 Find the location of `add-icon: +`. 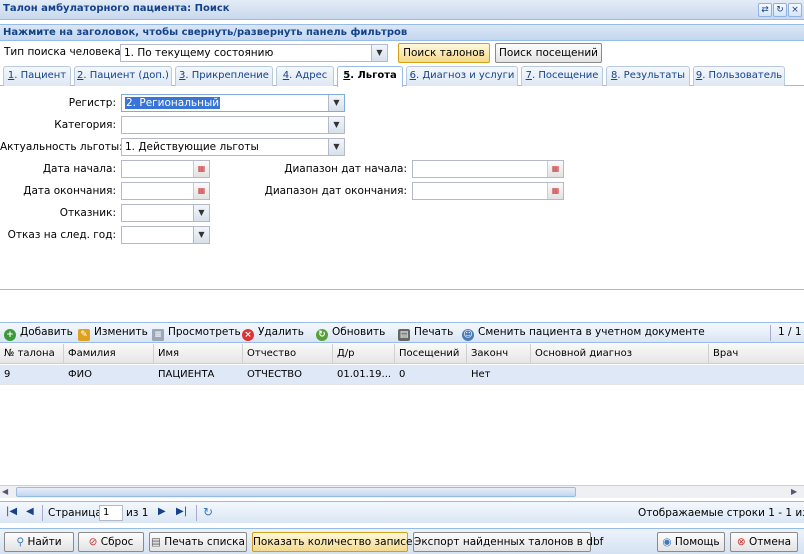

add-icon: + is located at coordinates (10, 335).